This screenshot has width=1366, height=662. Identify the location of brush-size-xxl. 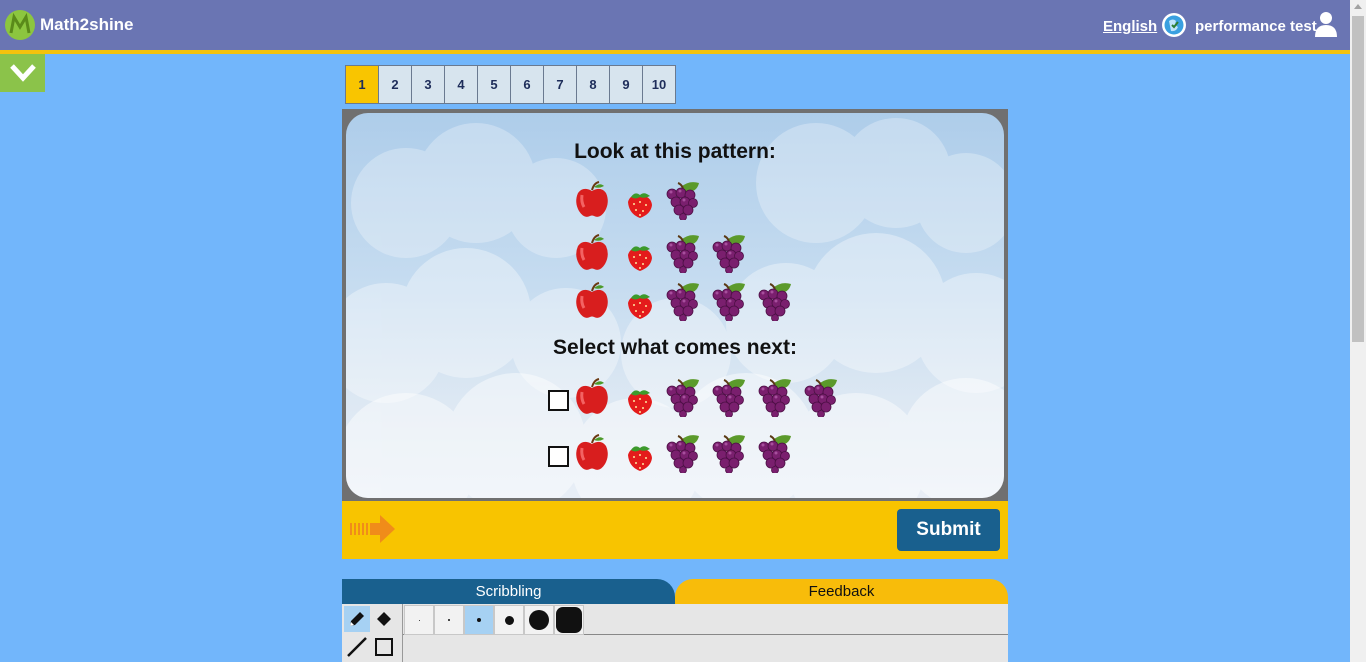
(569, 620).